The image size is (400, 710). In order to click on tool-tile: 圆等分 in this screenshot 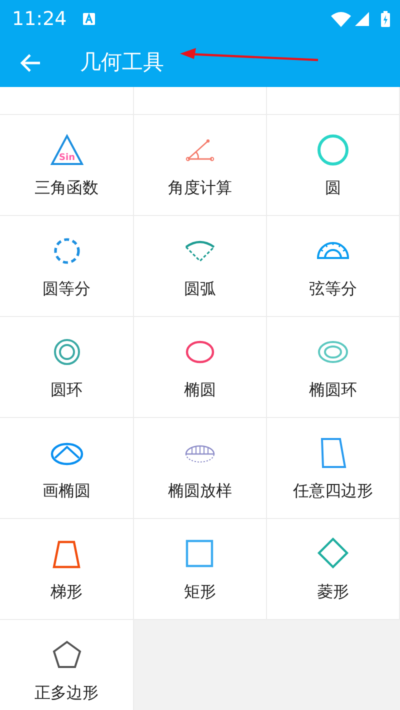, I will do `click(67, 266)`.